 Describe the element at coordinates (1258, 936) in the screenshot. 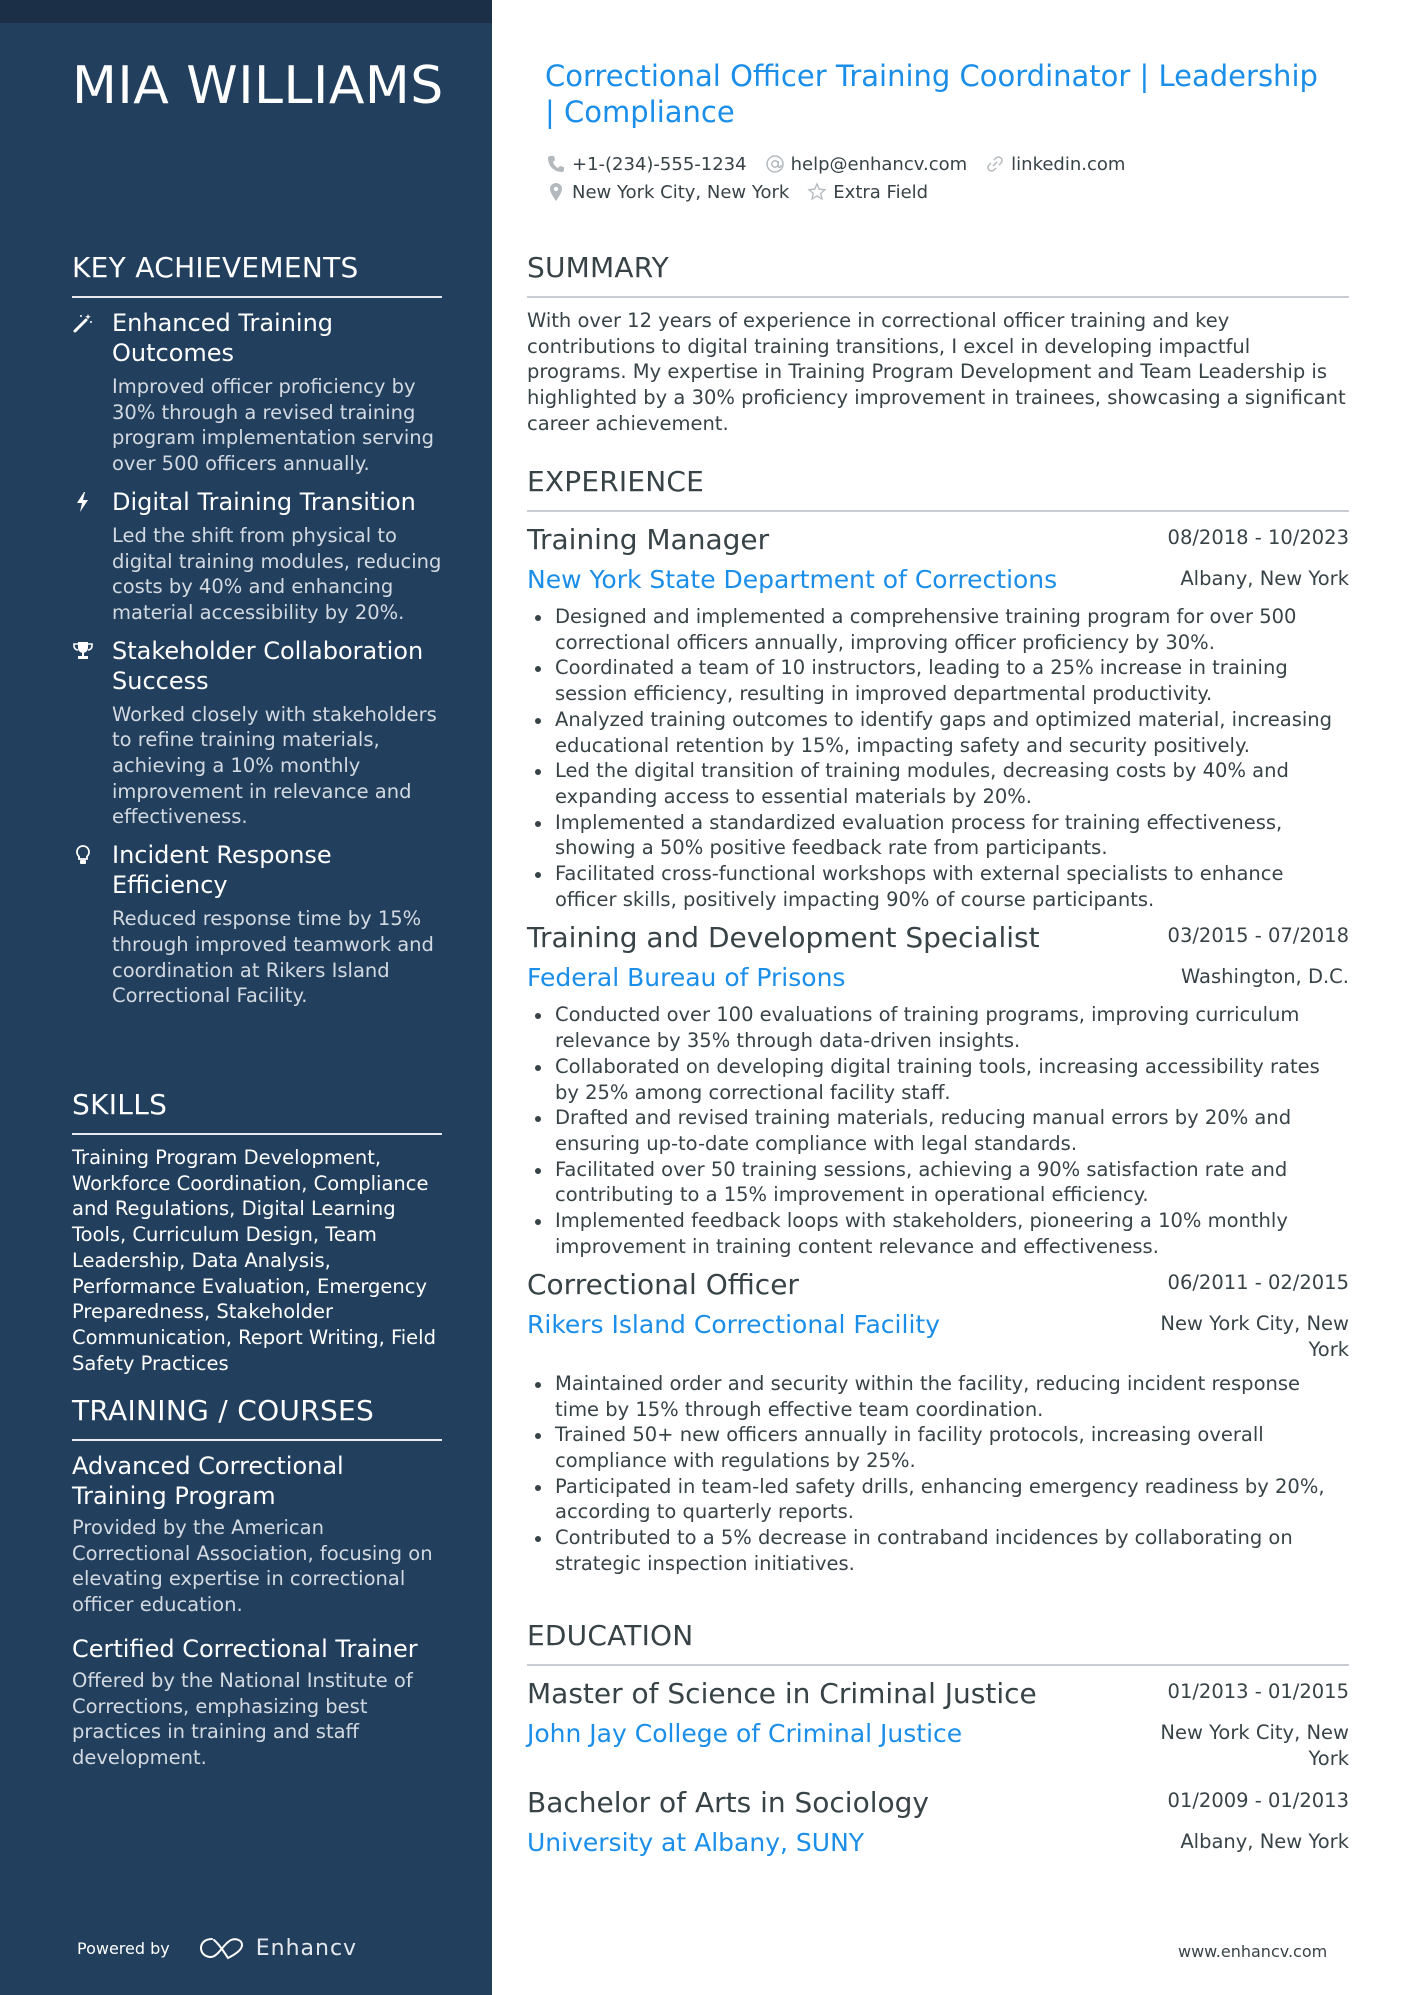

I see `job-dates: 03/2015 - 07/2018` at that location.